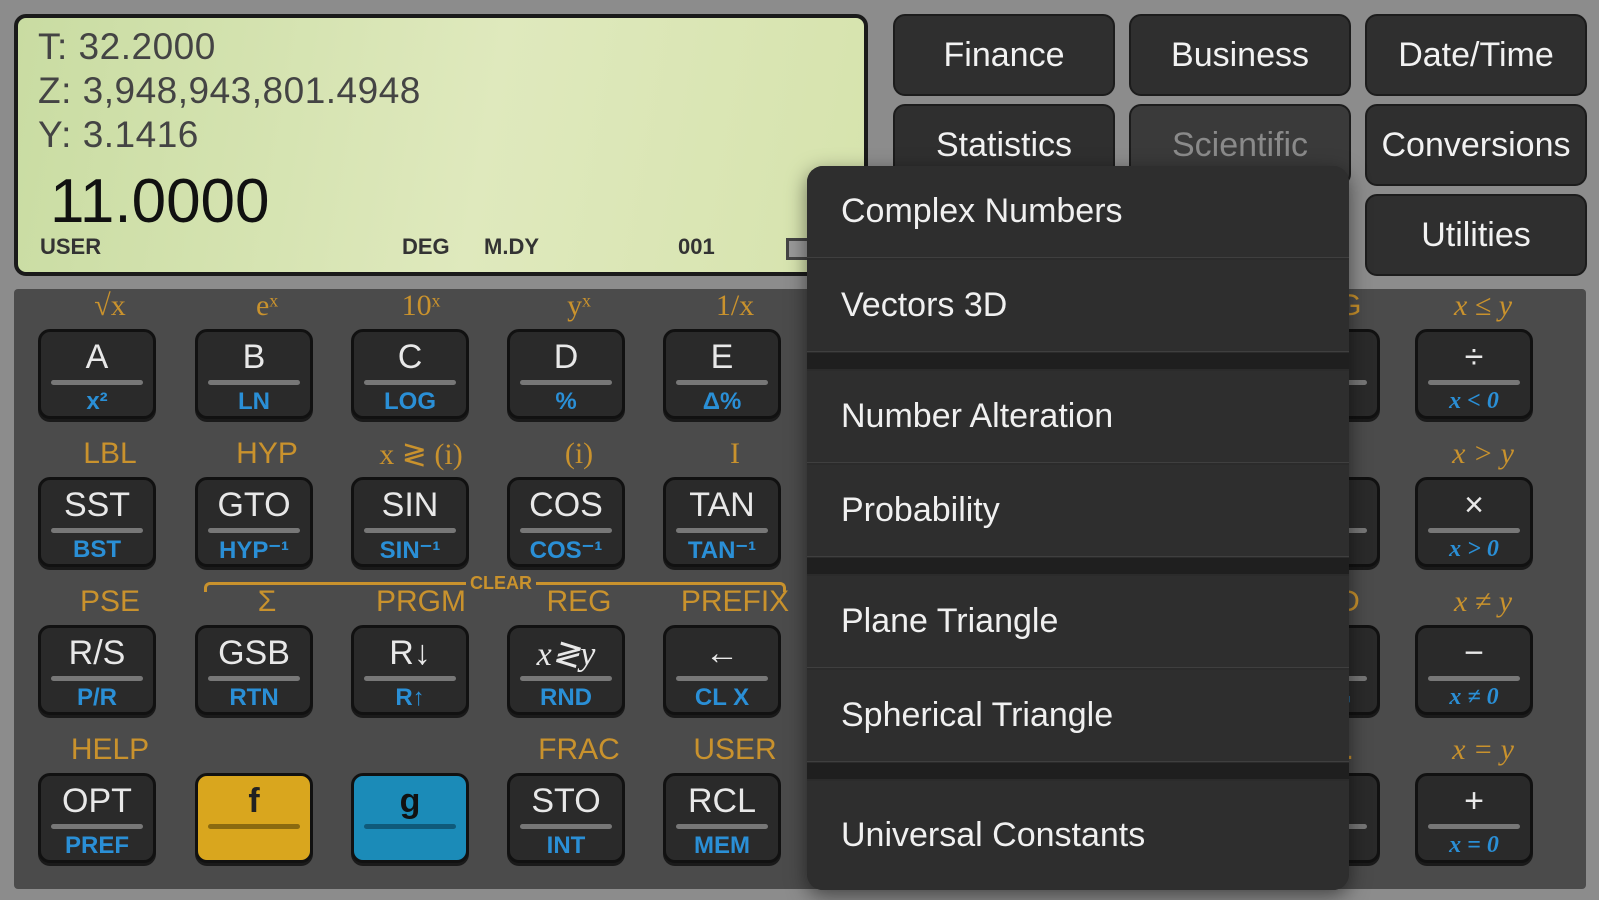 The height and width of the screenshot is (900, 1599). Describe the element at coordinates (722, 374) in the screenshot. I see `key-e: E Δ%` at that location.